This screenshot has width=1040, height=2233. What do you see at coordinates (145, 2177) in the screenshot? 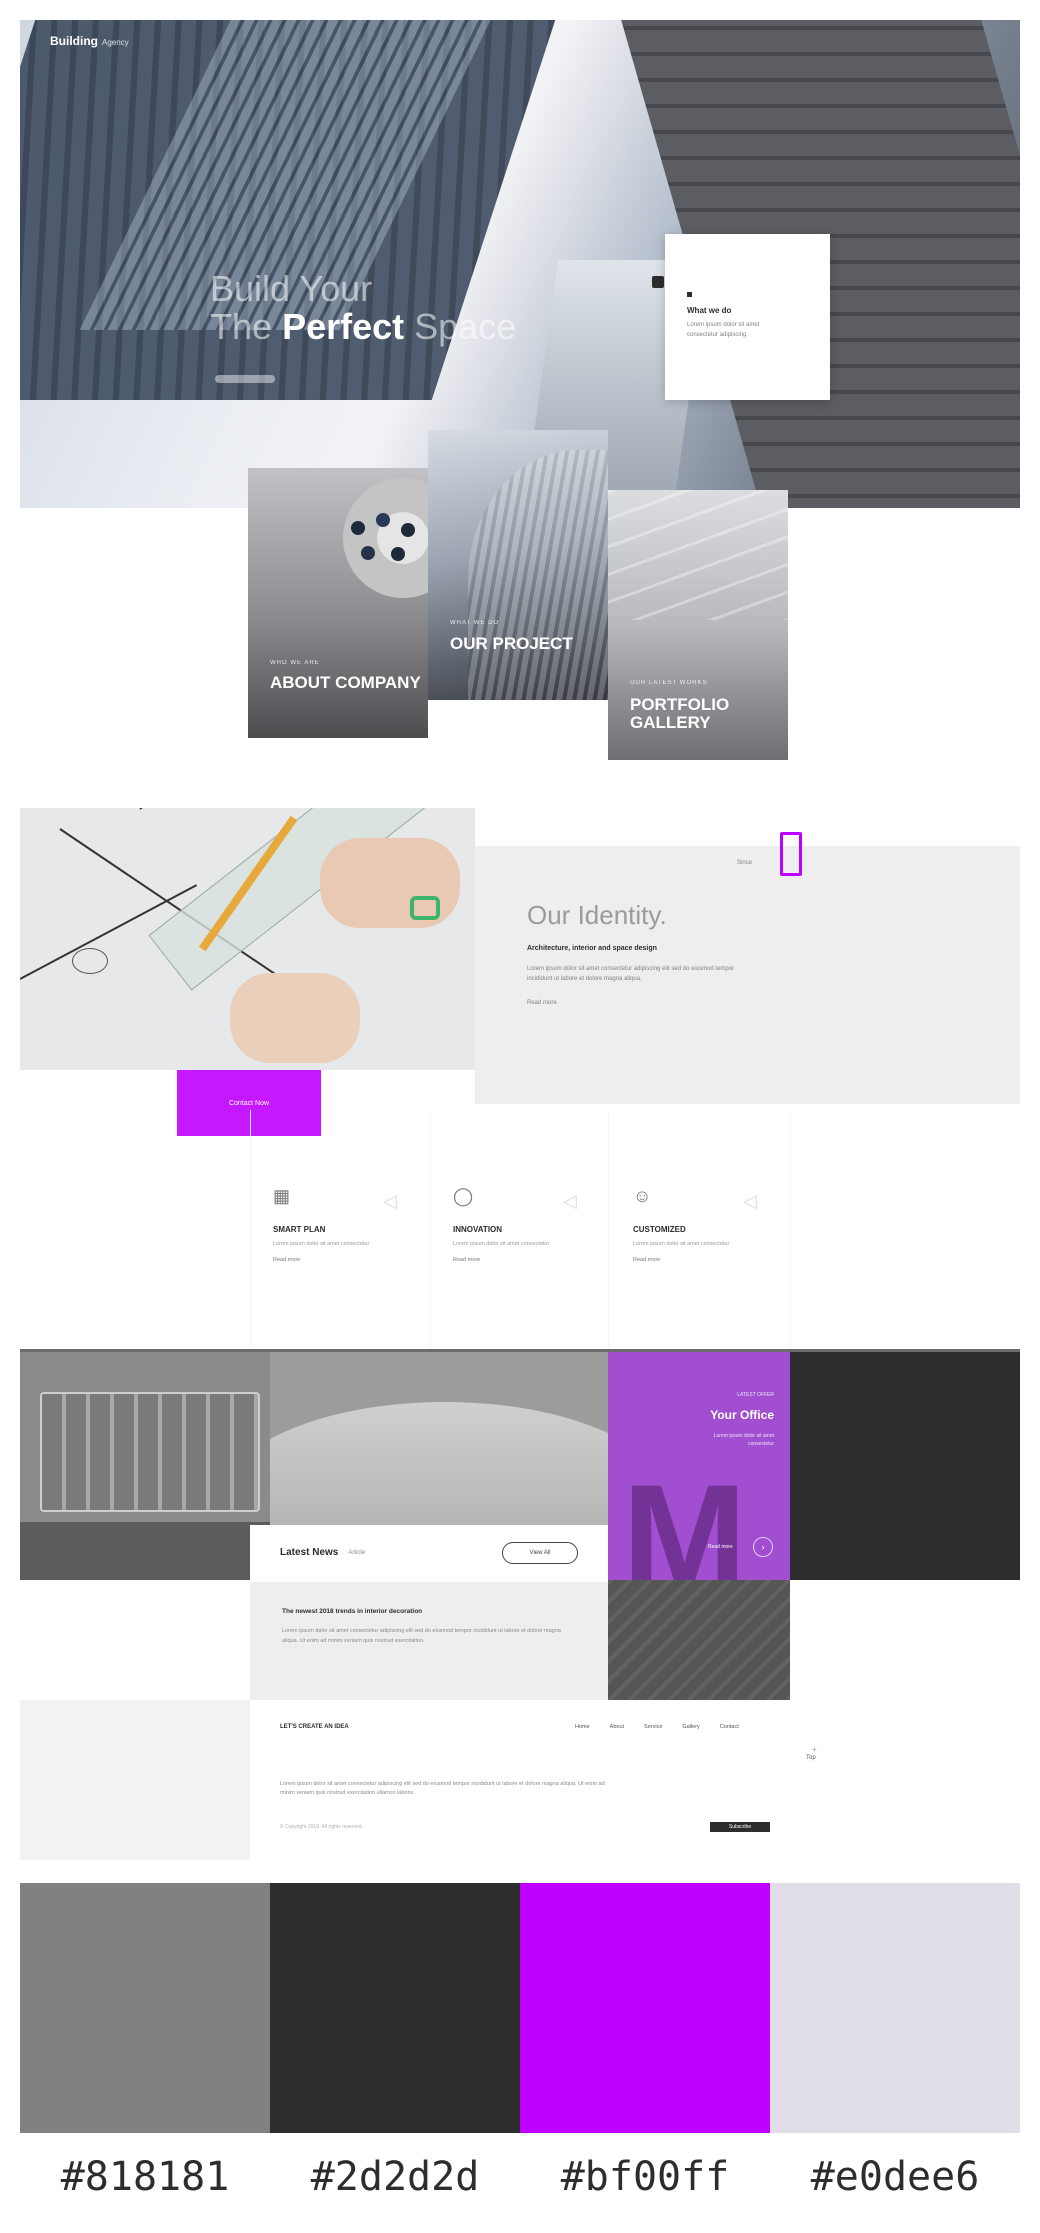
I see `palette-hex-label: #818181` at bounding box center [145, 2177].